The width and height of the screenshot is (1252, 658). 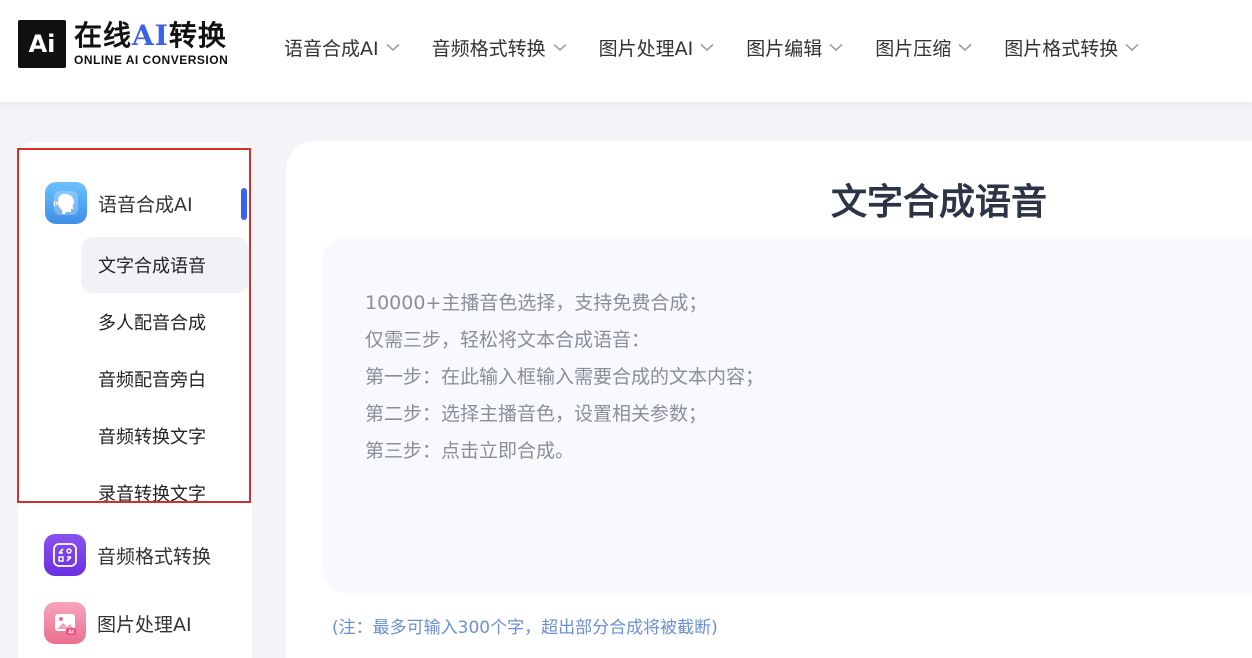 What do you see at coordinates (165, 322) in the screenshot?
I see `sidebar-item-multi-voice: 多人配音合成` at bounding box center [165, 322].